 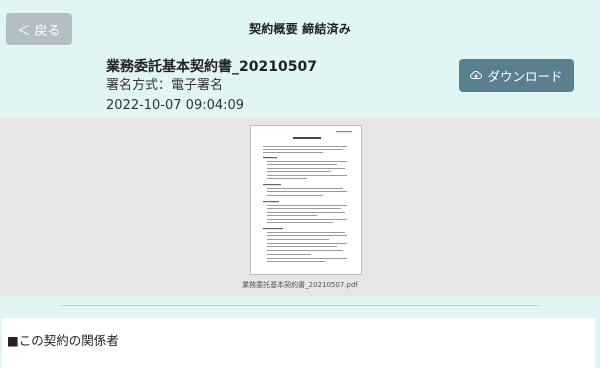 What do you see at coordinates (298, 343) in the screenshot?
I see `parties-section: ■この契約の関係者` at bounding box center [298, 343].